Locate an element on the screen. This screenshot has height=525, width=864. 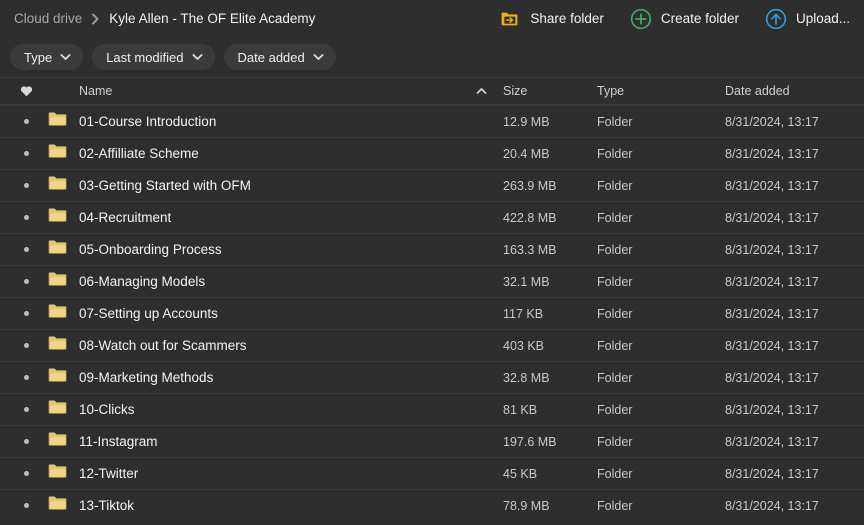
row-size-text: 263.9 MB is located at coordinates (530, 185).